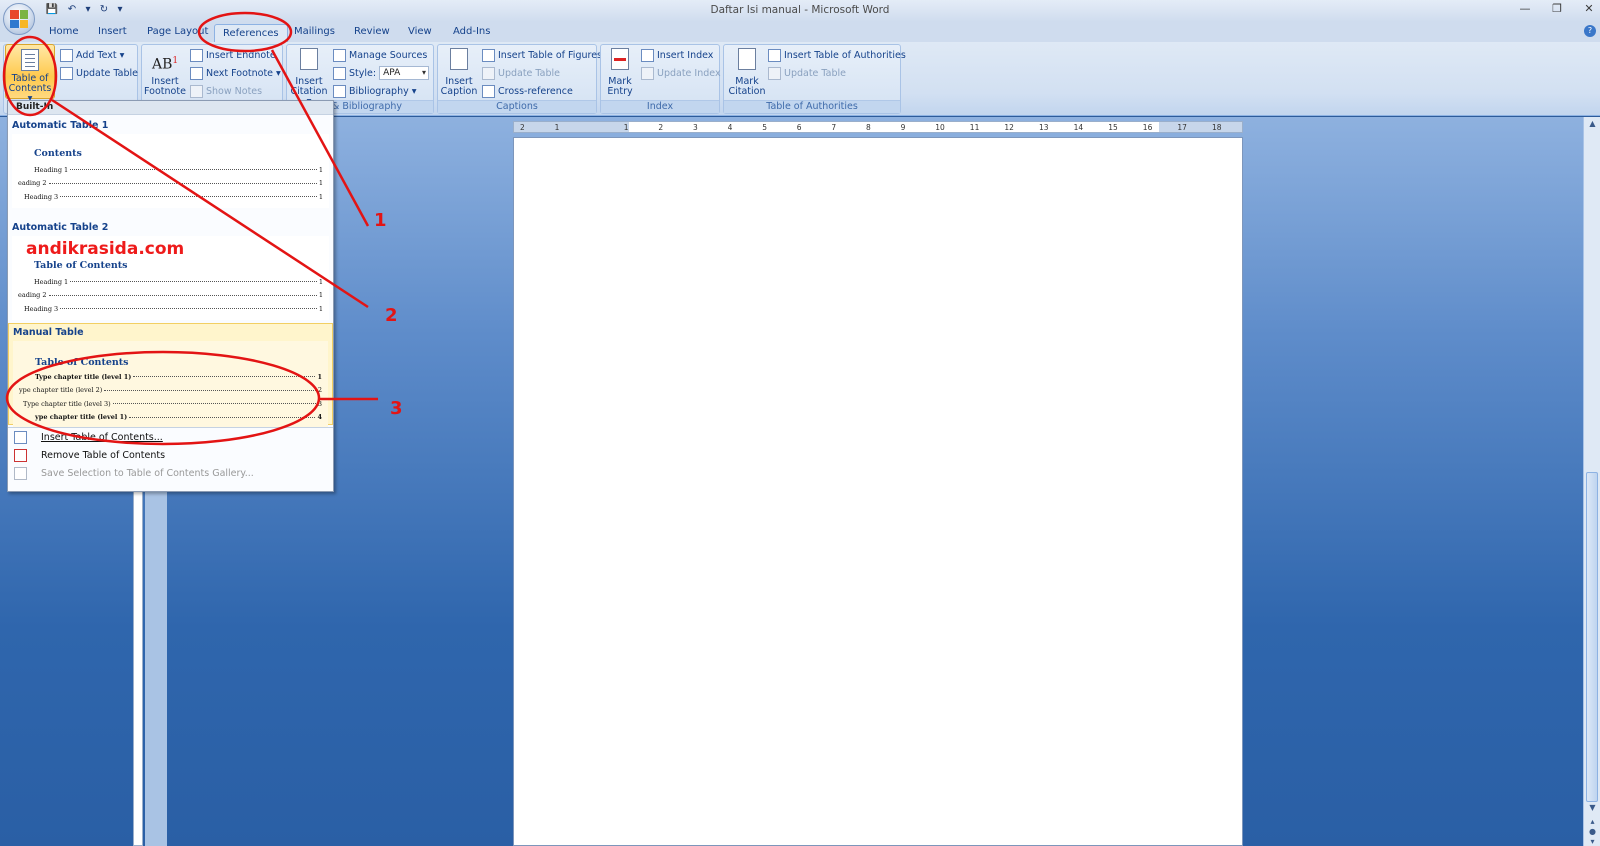 This screenshot has width=1600, height=846. I want to click on next-footnote-button: Next Footnote ▾, so click(235, 73).